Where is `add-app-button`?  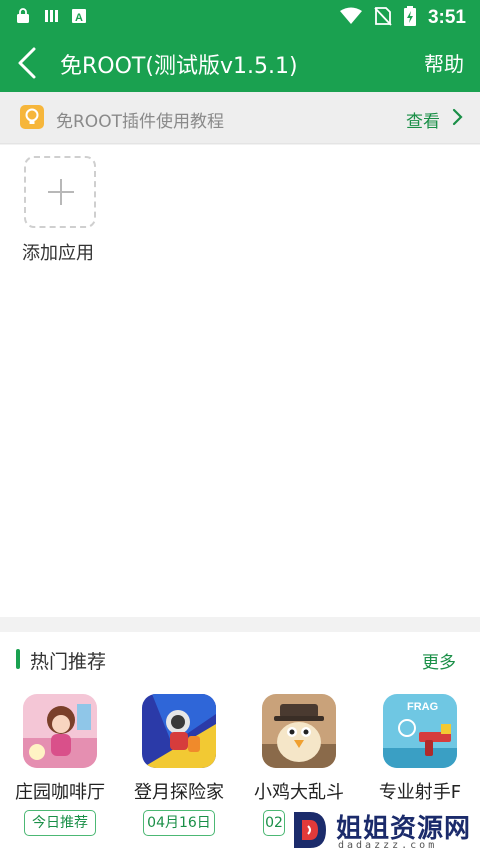 add-app-button is located at coordinates (60, 192).